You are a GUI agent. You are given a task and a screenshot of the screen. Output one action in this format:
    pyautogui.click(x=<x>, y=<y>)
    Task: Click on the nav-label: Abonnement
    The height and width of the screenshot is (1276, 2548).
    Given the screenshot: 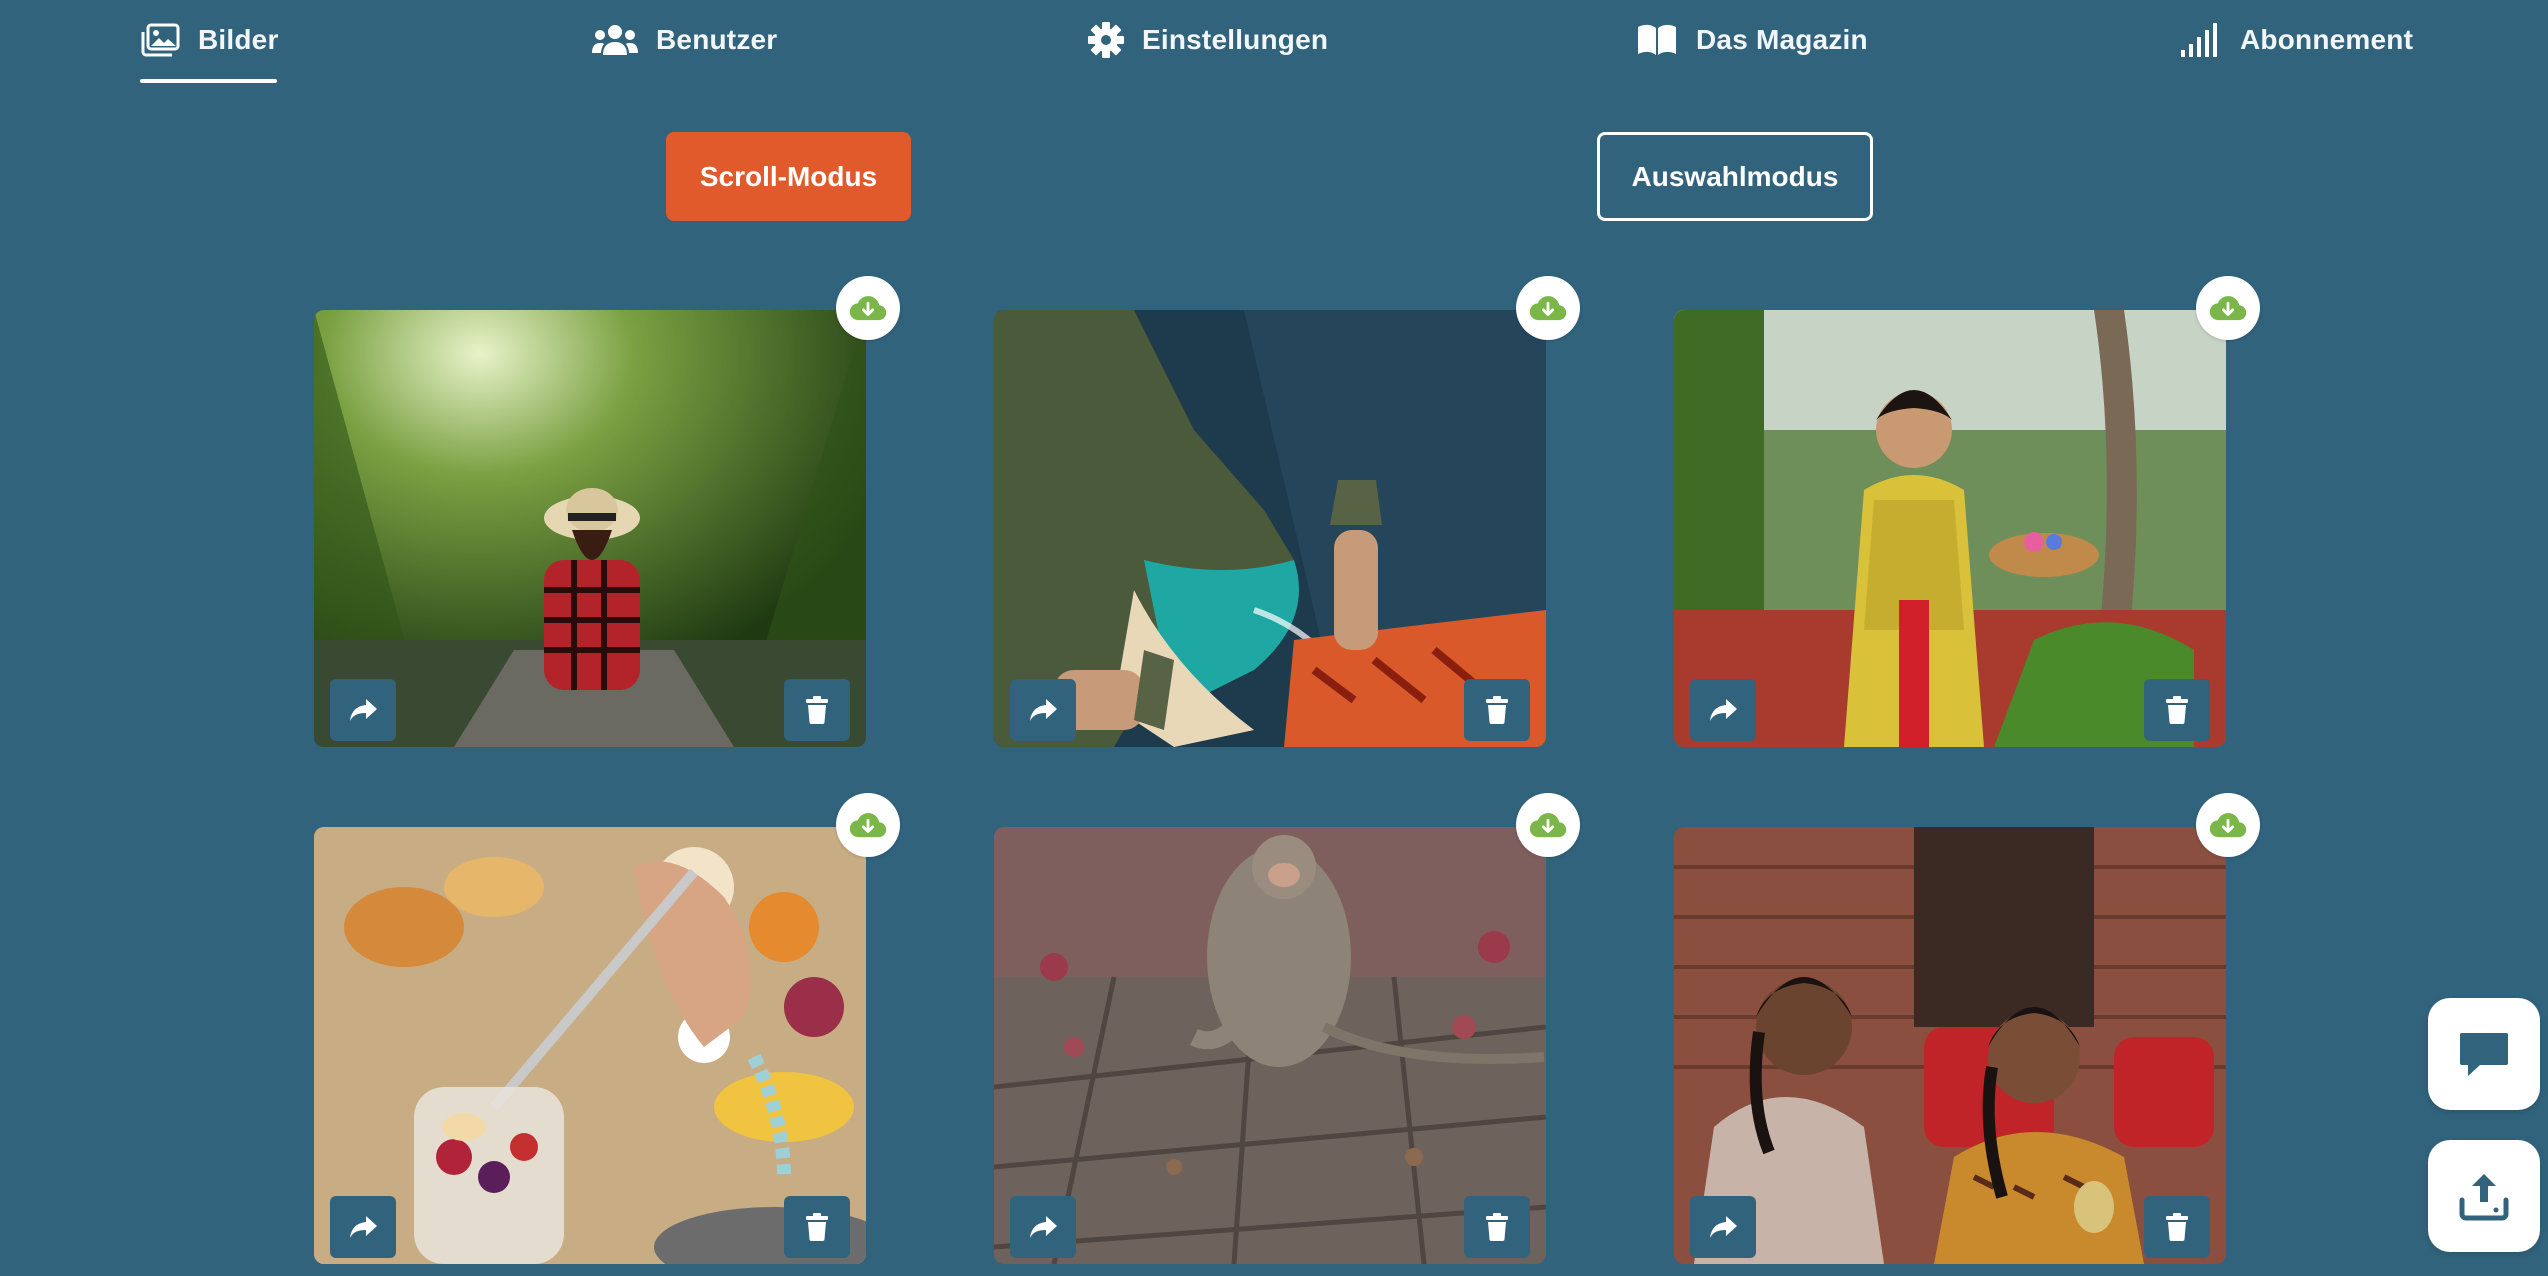 What is the action you would take?
    pyautogui.click(x=2327, y=39)
    